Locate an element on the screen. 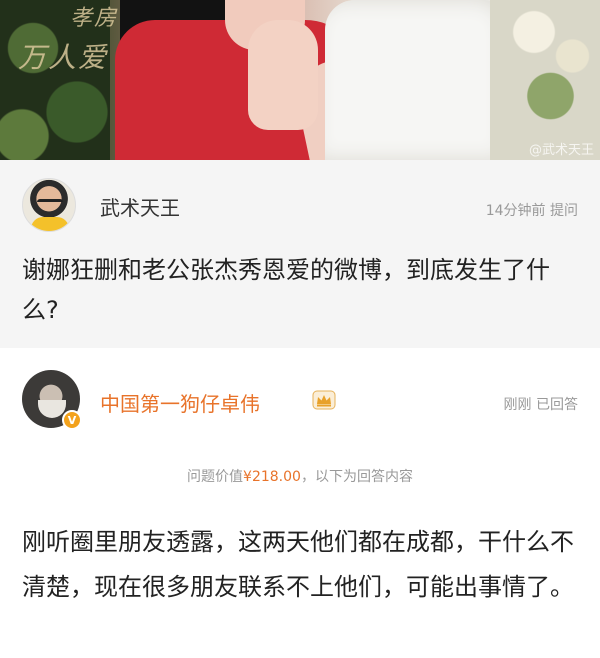 The width and height of the screenshot is (600, 658). bounty-suffix: ，以下为回答内容 is located at coordinates (356, 477).